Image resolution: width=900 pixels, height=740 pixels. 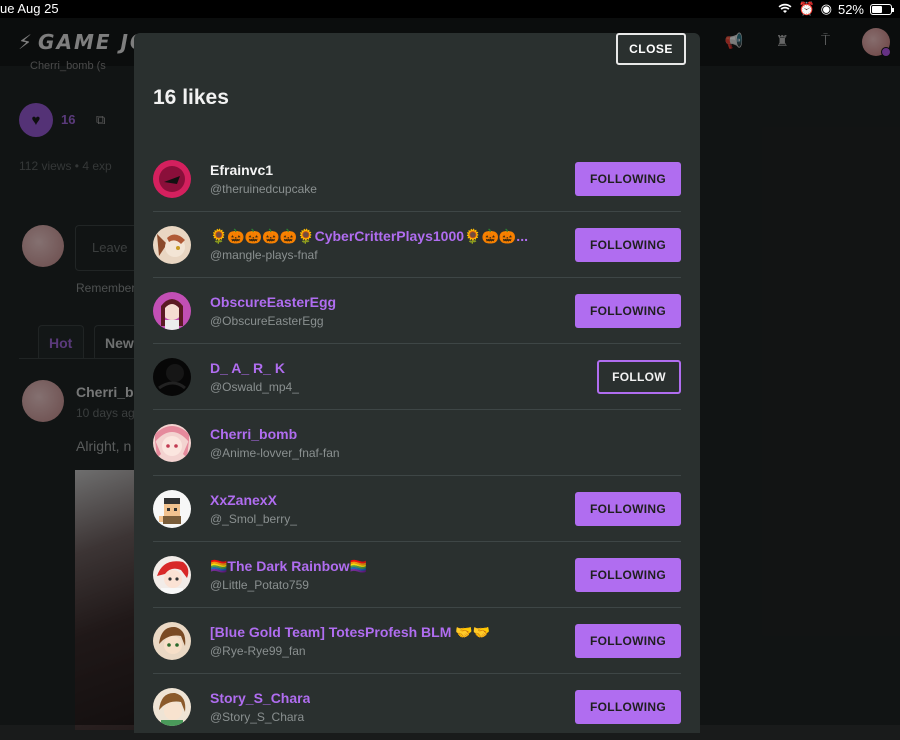 I want to click on list-item: XxZanexX @_Smol_berry_ FOLLOWING, so click(x=417, y=509).